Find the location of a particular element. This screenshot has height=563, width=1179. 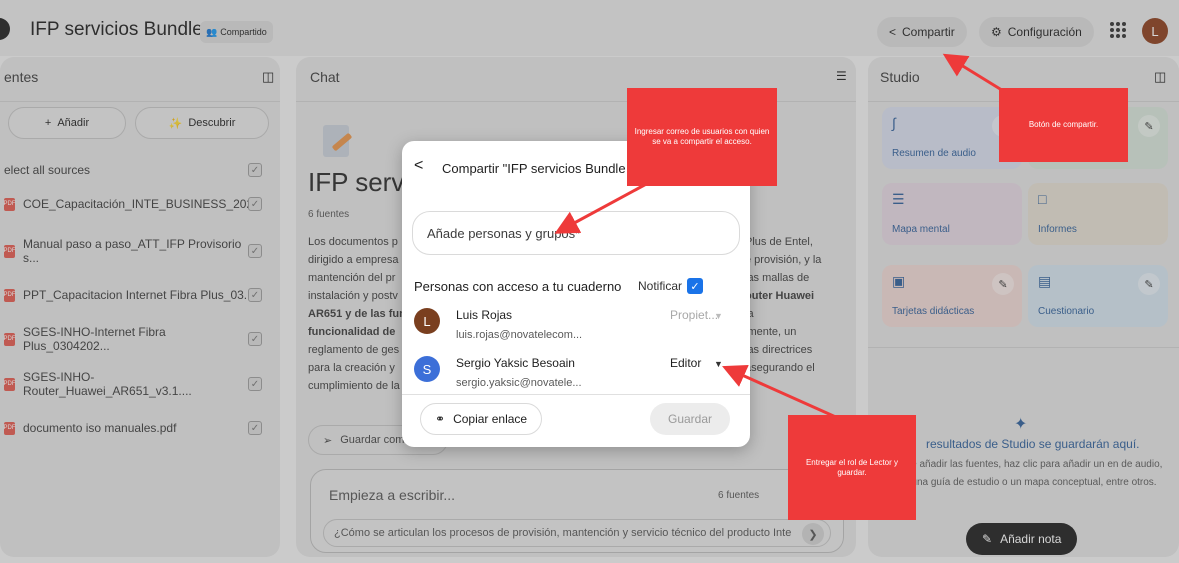

arrow-to-role is located at coordinates (780, 392).